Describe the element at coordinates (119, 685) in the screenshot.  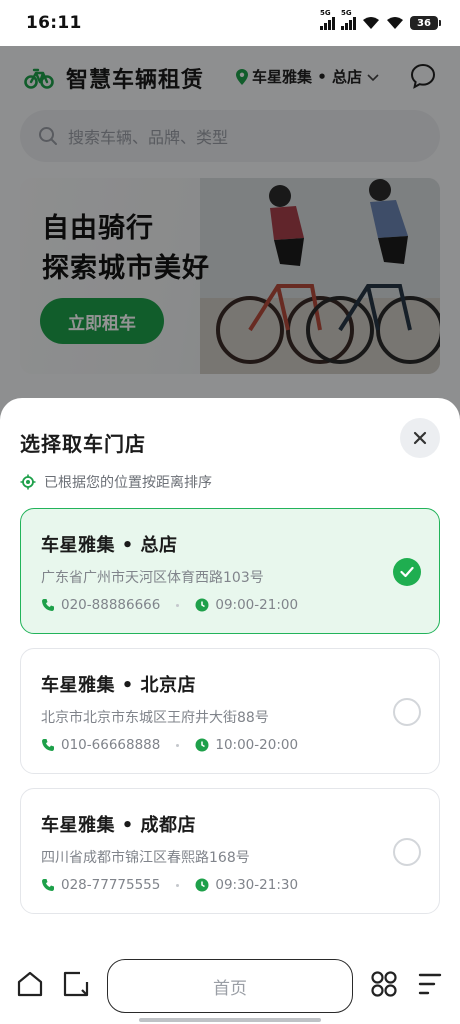
I see `store-name: 车星雅集 • 北京店` at that location.